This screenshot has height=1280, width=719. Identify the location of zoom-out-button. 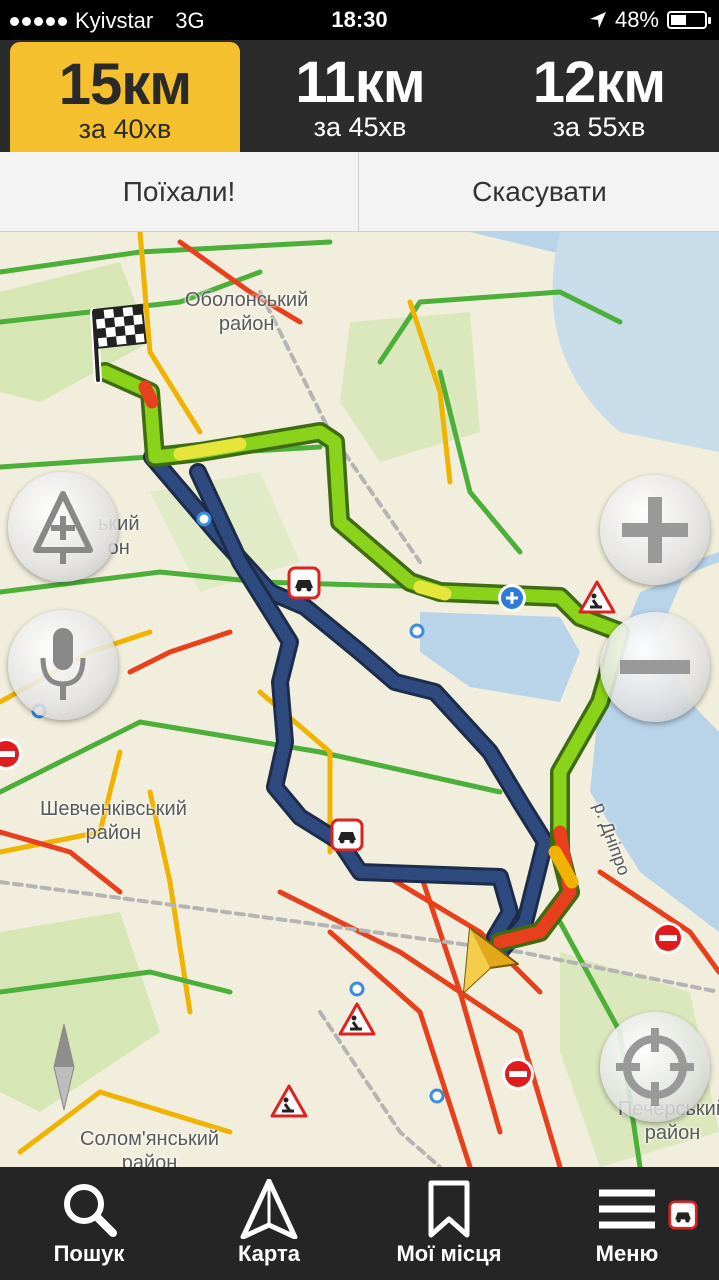
(655, 667).